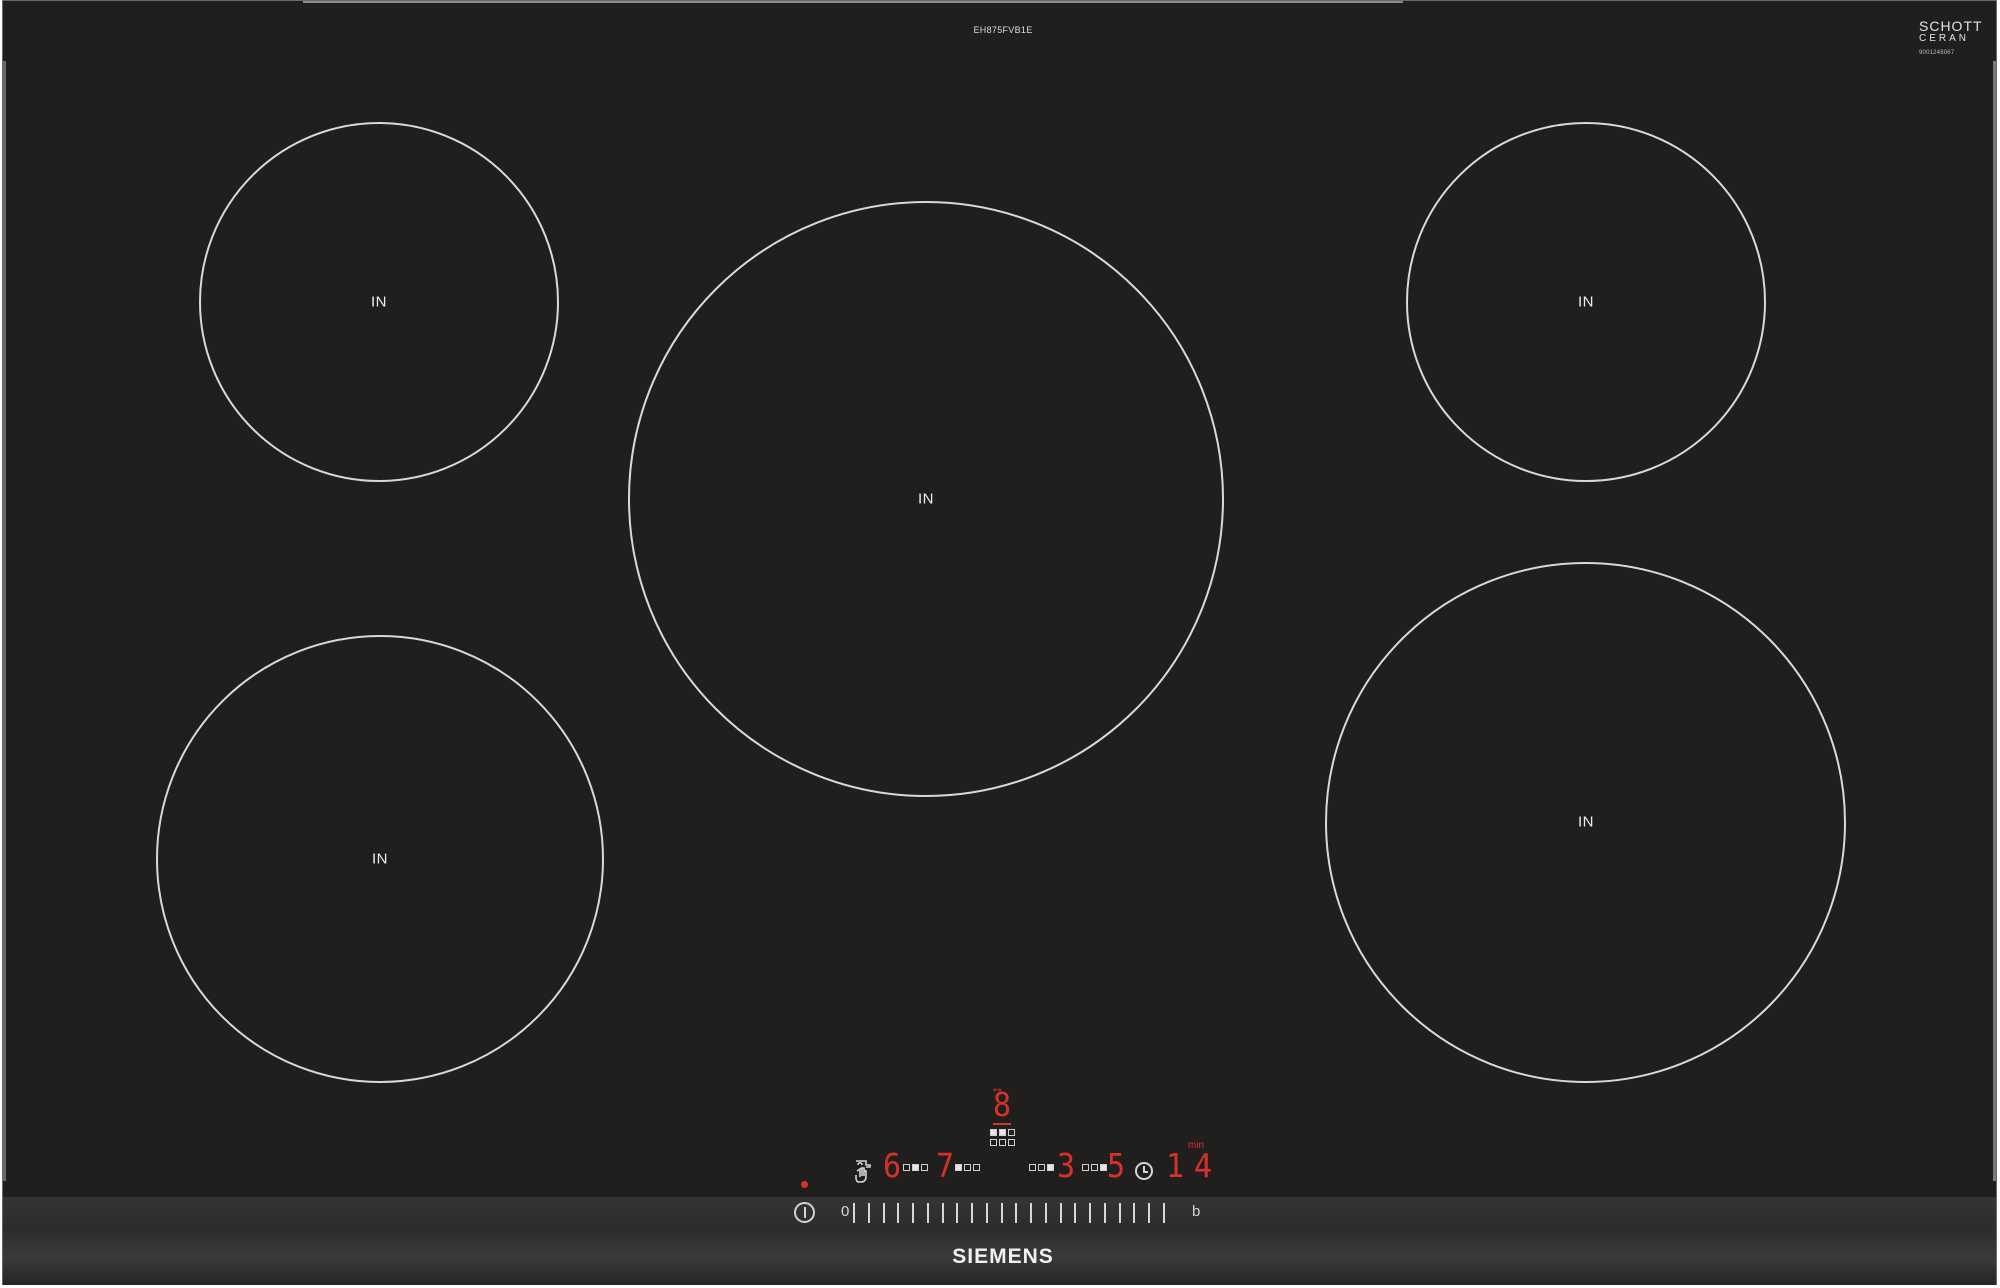 This screenshot has height=1288, width=2000. I want to click on zone-right-level: 5, so click(1116, 1167).